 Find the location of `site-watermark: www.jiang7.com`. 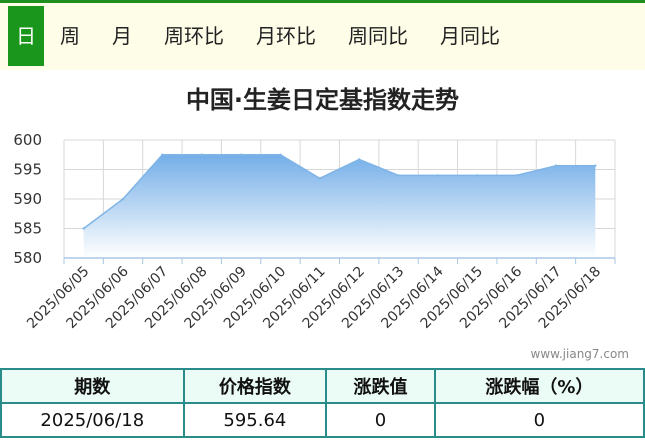

site-watermark: www.jiang7.com is located at coordinates (579, 354).